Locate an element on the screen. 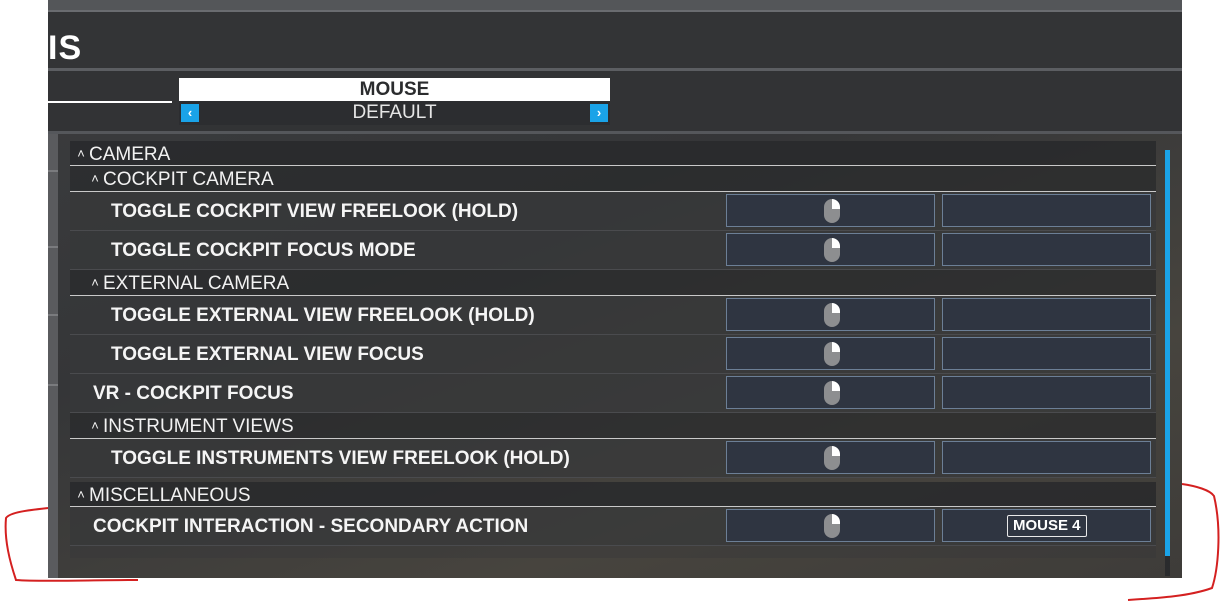  section-label: MISCELLANEOUS is located at coordinates (170, 495).